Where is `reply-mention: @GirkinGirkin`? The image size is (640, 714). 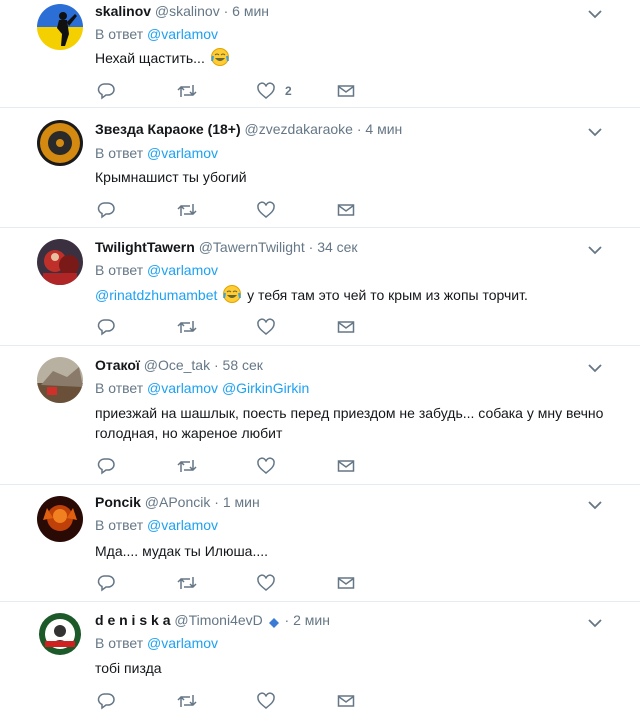
reply-mention: @GirkinGirkin is located at coordinates (265, 388).